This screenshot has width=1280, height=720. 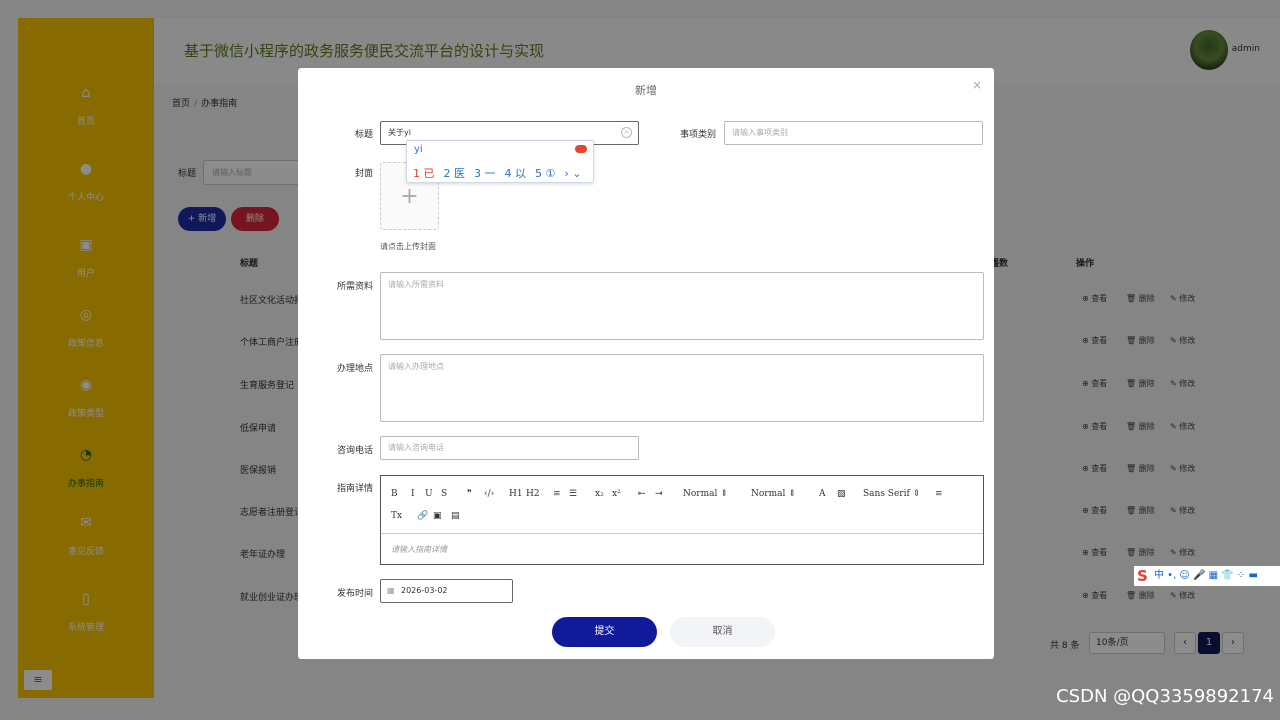 What do you see at coordinates (444, 494) in the screenshot?
I see `toolbar-button: S` at bounding box center [444, 494].